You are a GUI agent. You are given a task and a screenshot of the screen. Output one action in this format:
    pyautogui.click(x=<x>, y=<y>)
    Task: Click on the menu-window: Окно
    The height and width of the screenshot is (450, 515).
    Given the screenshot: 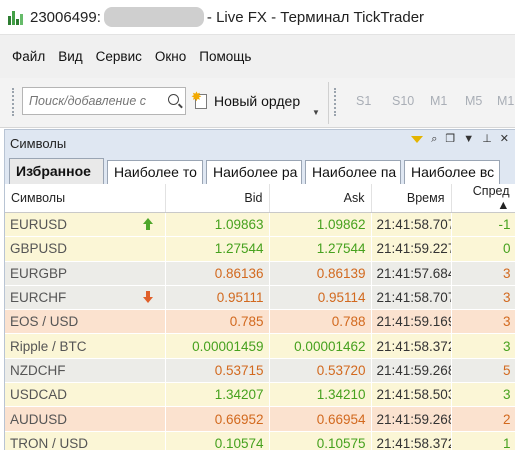 What is the action you would take?
    pyautogui.click(x=170, y=56)
    